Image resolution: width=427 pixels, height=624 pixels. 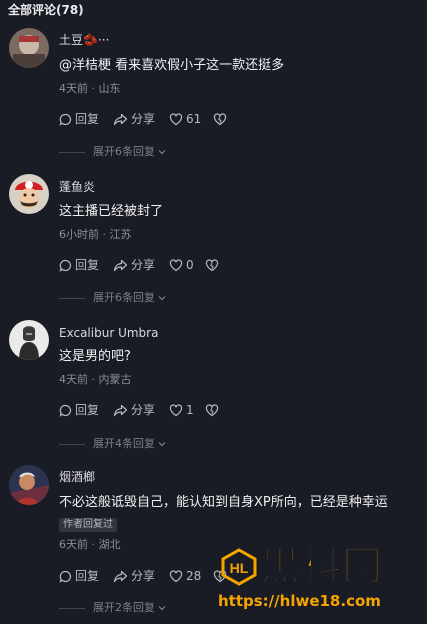 I want to click on expand-replies: 展开4条回复, so click(x=113, y=444).